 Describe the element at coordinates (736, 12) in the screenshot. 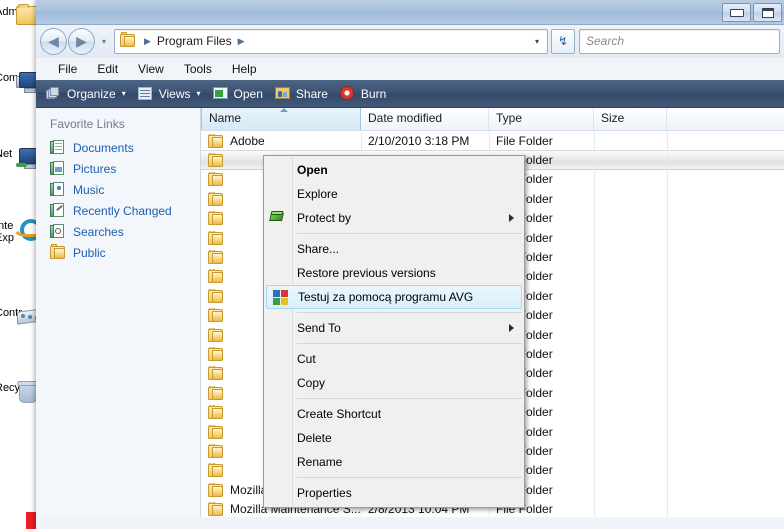

I see `minimize-button` at that location.